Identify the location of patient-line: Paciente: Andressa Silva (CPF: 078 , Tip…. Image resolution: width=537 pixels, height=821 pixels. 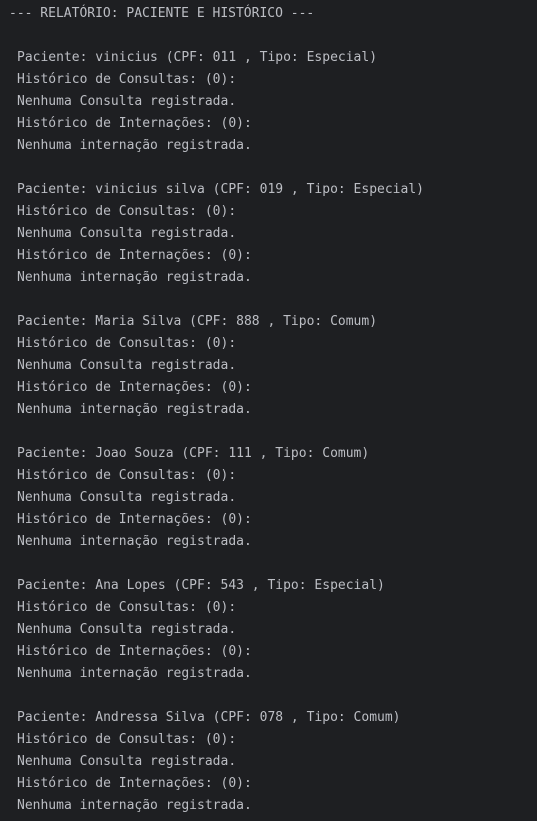
(209, 717).